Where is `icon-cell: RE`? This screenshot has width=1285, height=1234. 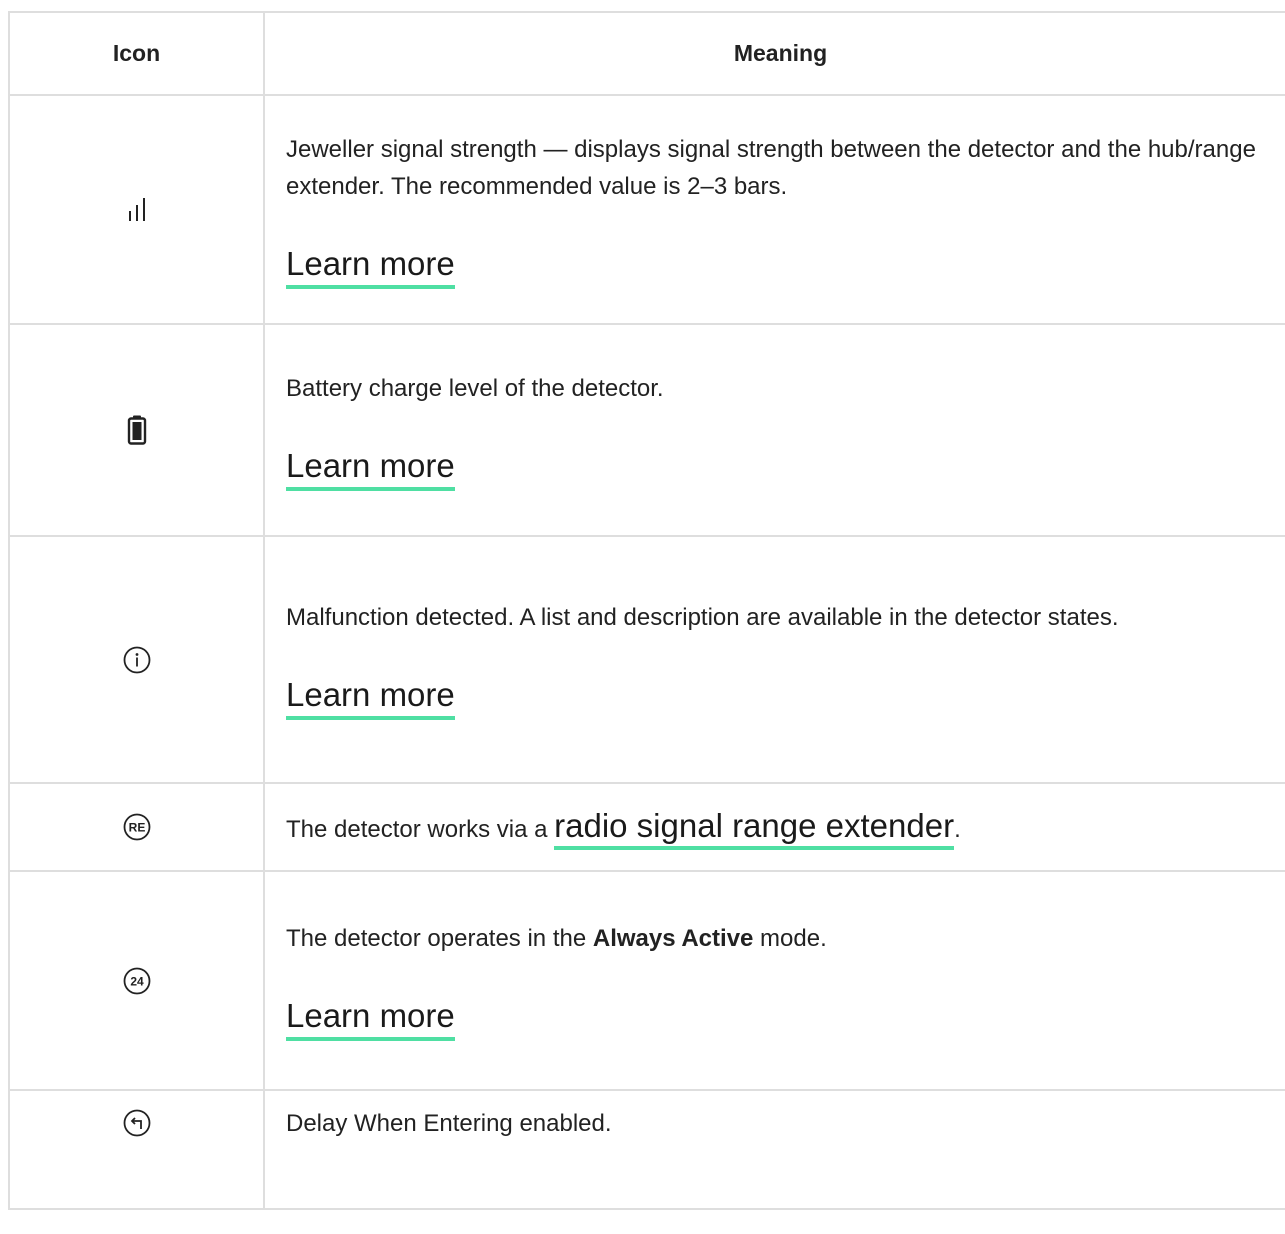
icon-cell: RE is located at coordinates (136, 827).